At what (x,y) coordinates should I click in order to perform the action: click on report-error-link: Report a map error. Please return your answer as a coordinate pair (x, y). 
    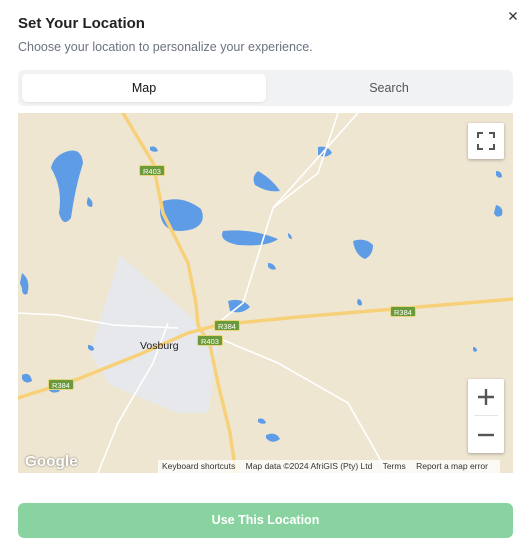
    Looking at the image, I should click on (452, 466).